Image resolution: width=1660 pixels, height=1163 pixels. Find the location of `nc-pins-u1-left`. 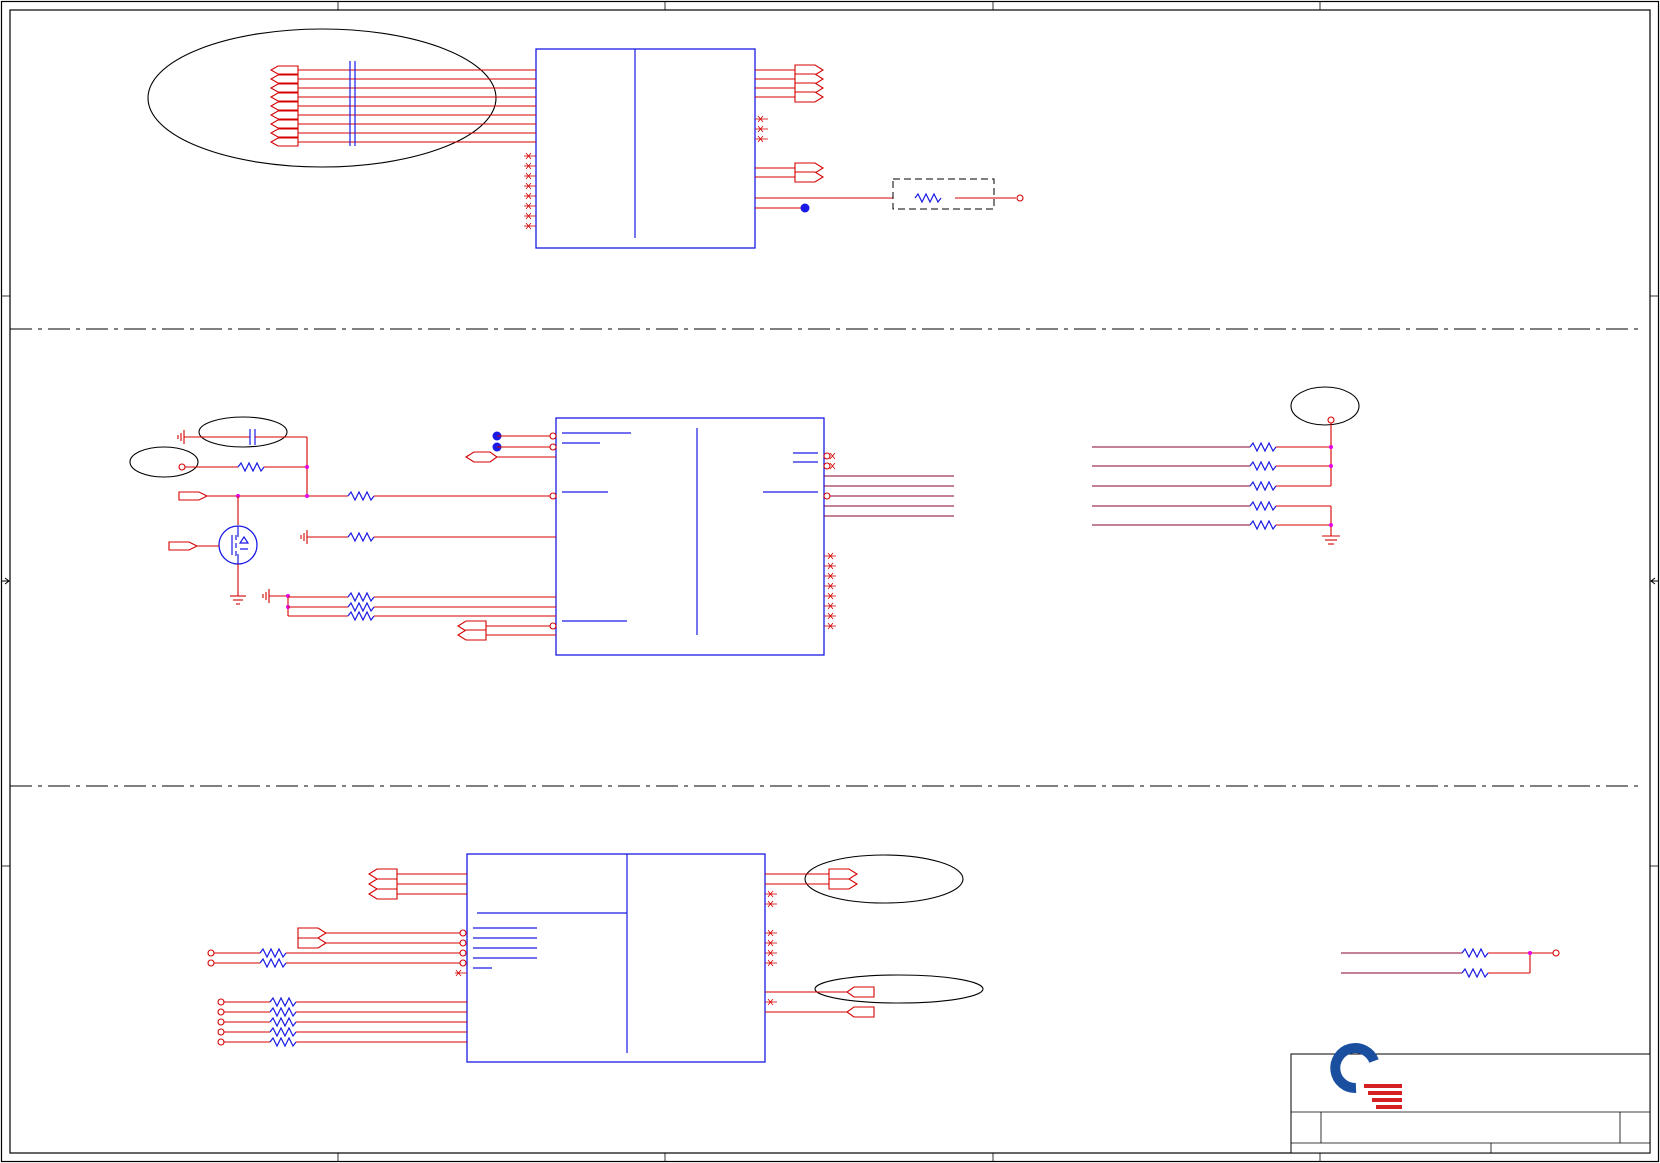

nc-pins-u1-left is located at coordinates (530, 191).